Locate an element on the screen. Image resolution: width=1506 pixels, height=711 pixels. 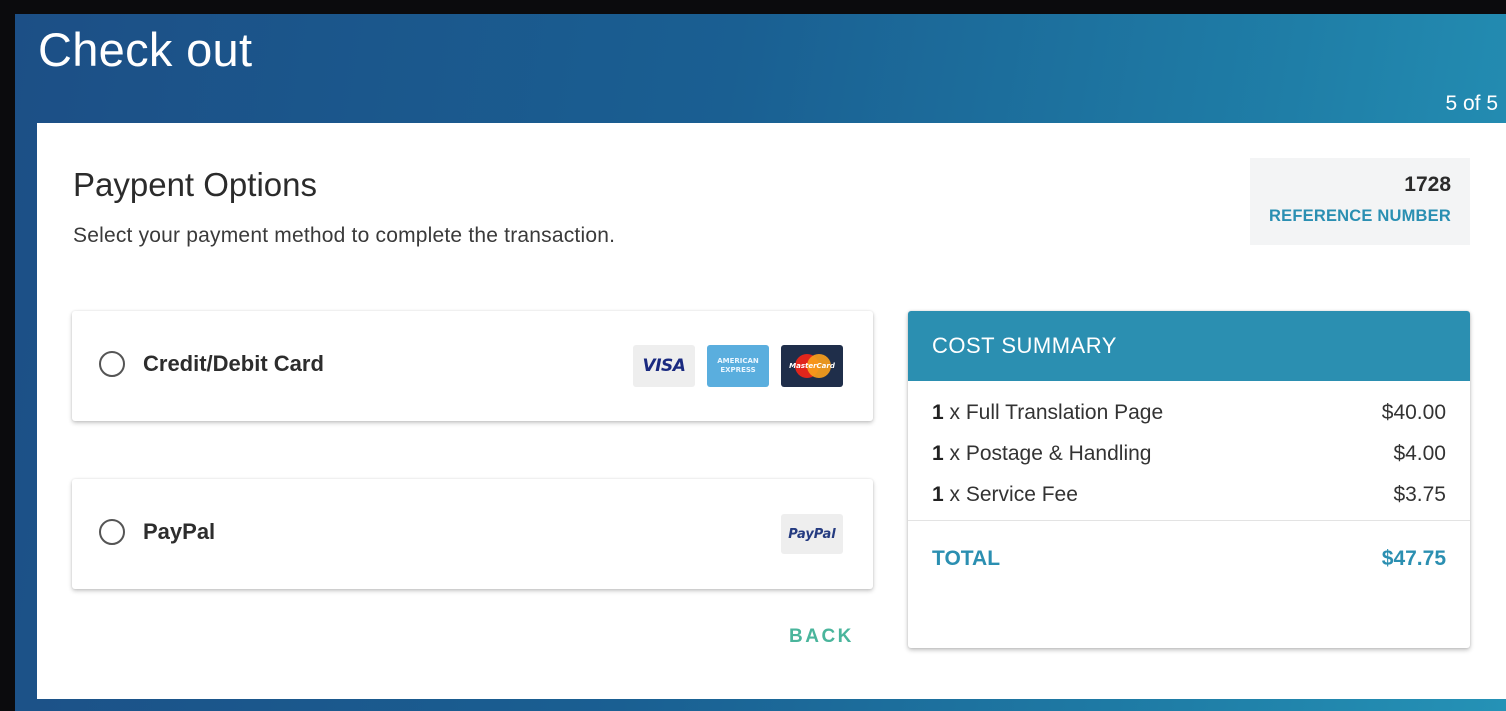
total-value: $47.75 is located at coordinates (1413, 558).